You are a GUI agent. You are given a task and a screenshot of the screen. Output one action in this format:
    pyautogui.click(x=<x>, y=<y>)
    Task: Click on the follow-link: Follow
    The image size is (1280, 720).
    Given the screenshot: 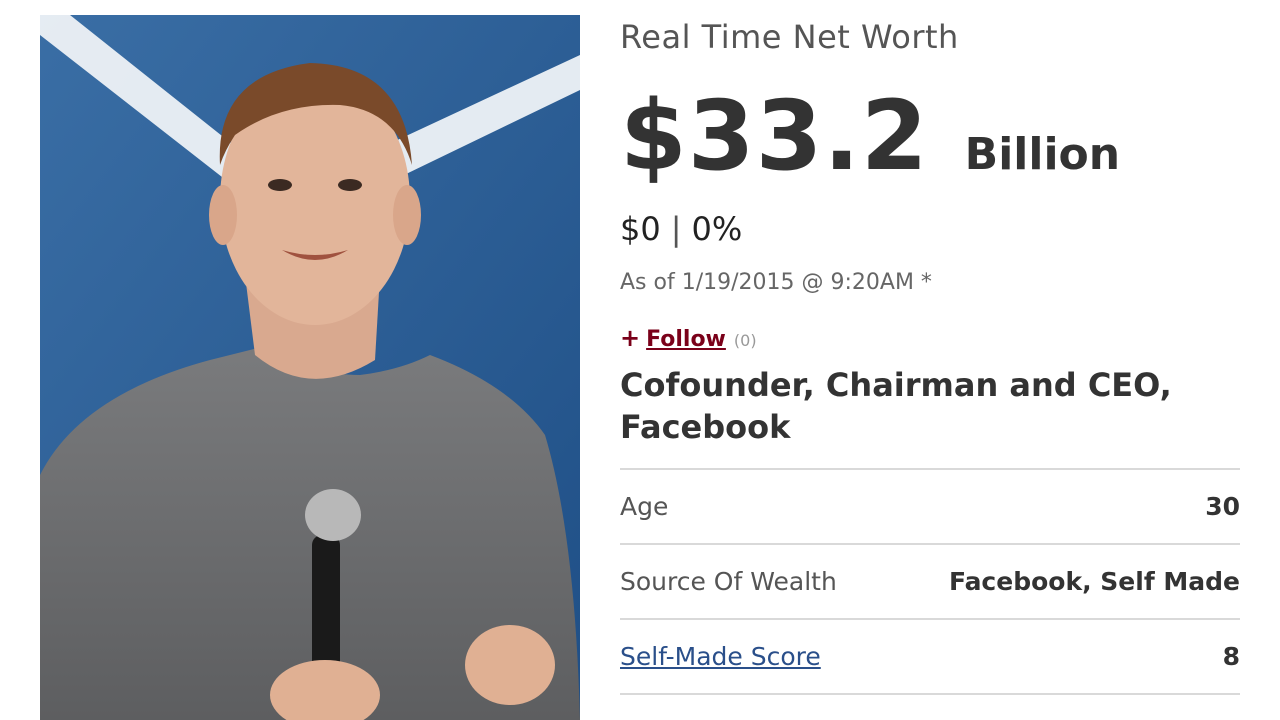 What is the action you would take?
    pyautogui.click(x=686, y=339)
    